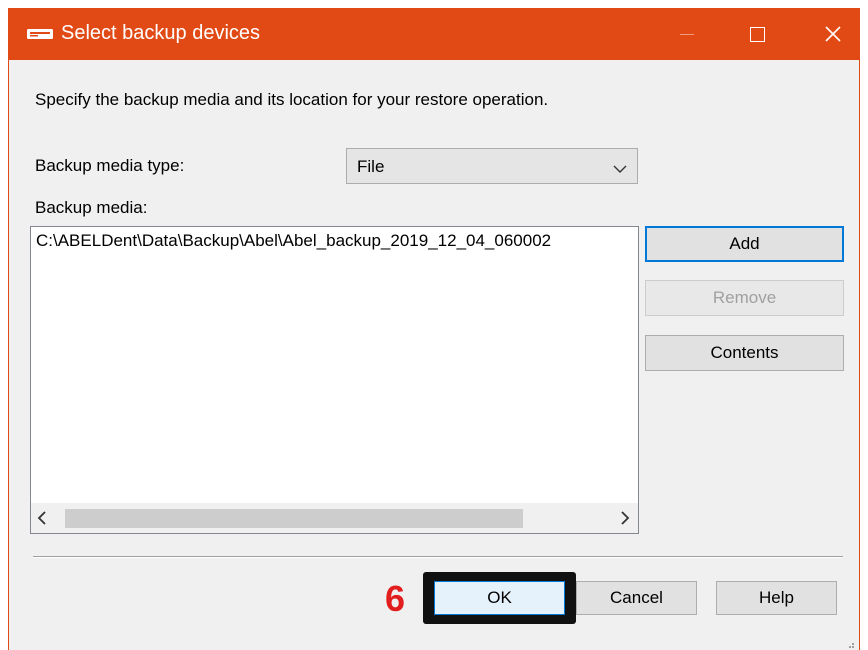 This screenshot has height=650, width=868. What do you see at coordinates (91, 207) in the screenshot?
I see `backup-media-label: Backup media:` at bounding box center [91, 207].